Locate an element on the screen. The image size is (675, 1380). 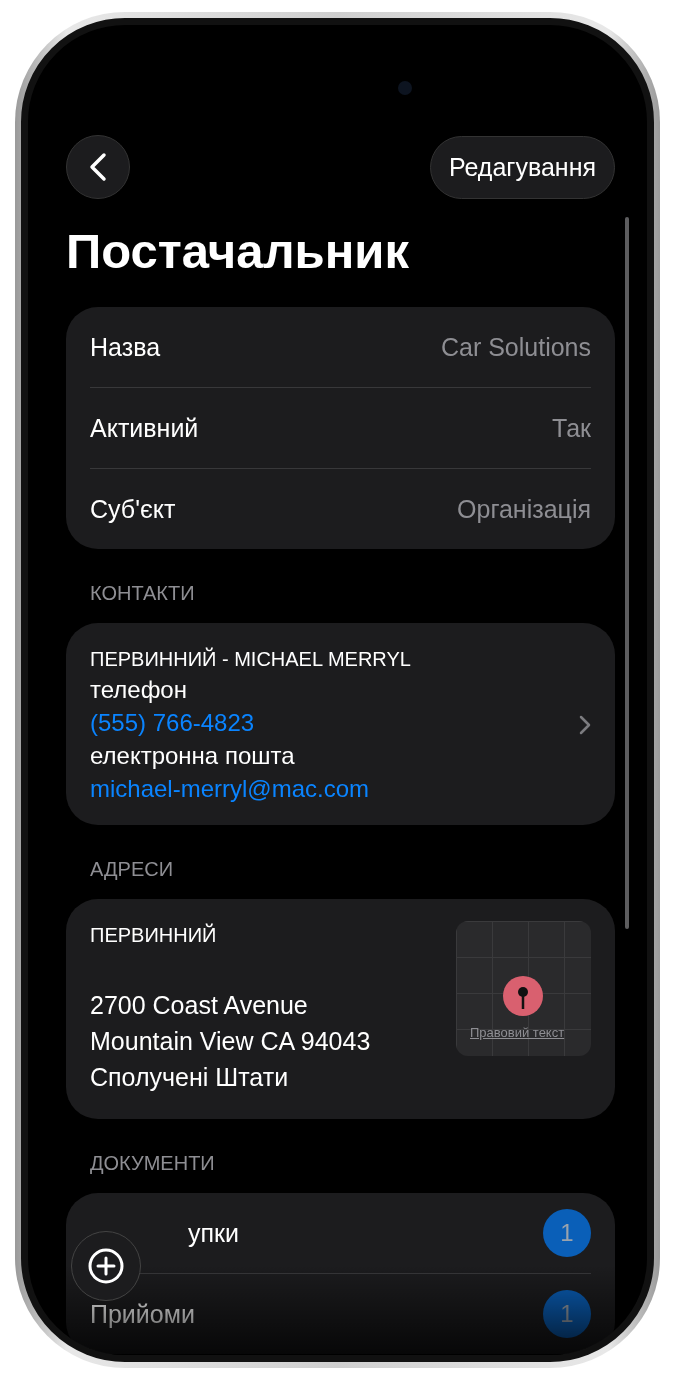
map-pin-icon is located at coordinates (523, 996).